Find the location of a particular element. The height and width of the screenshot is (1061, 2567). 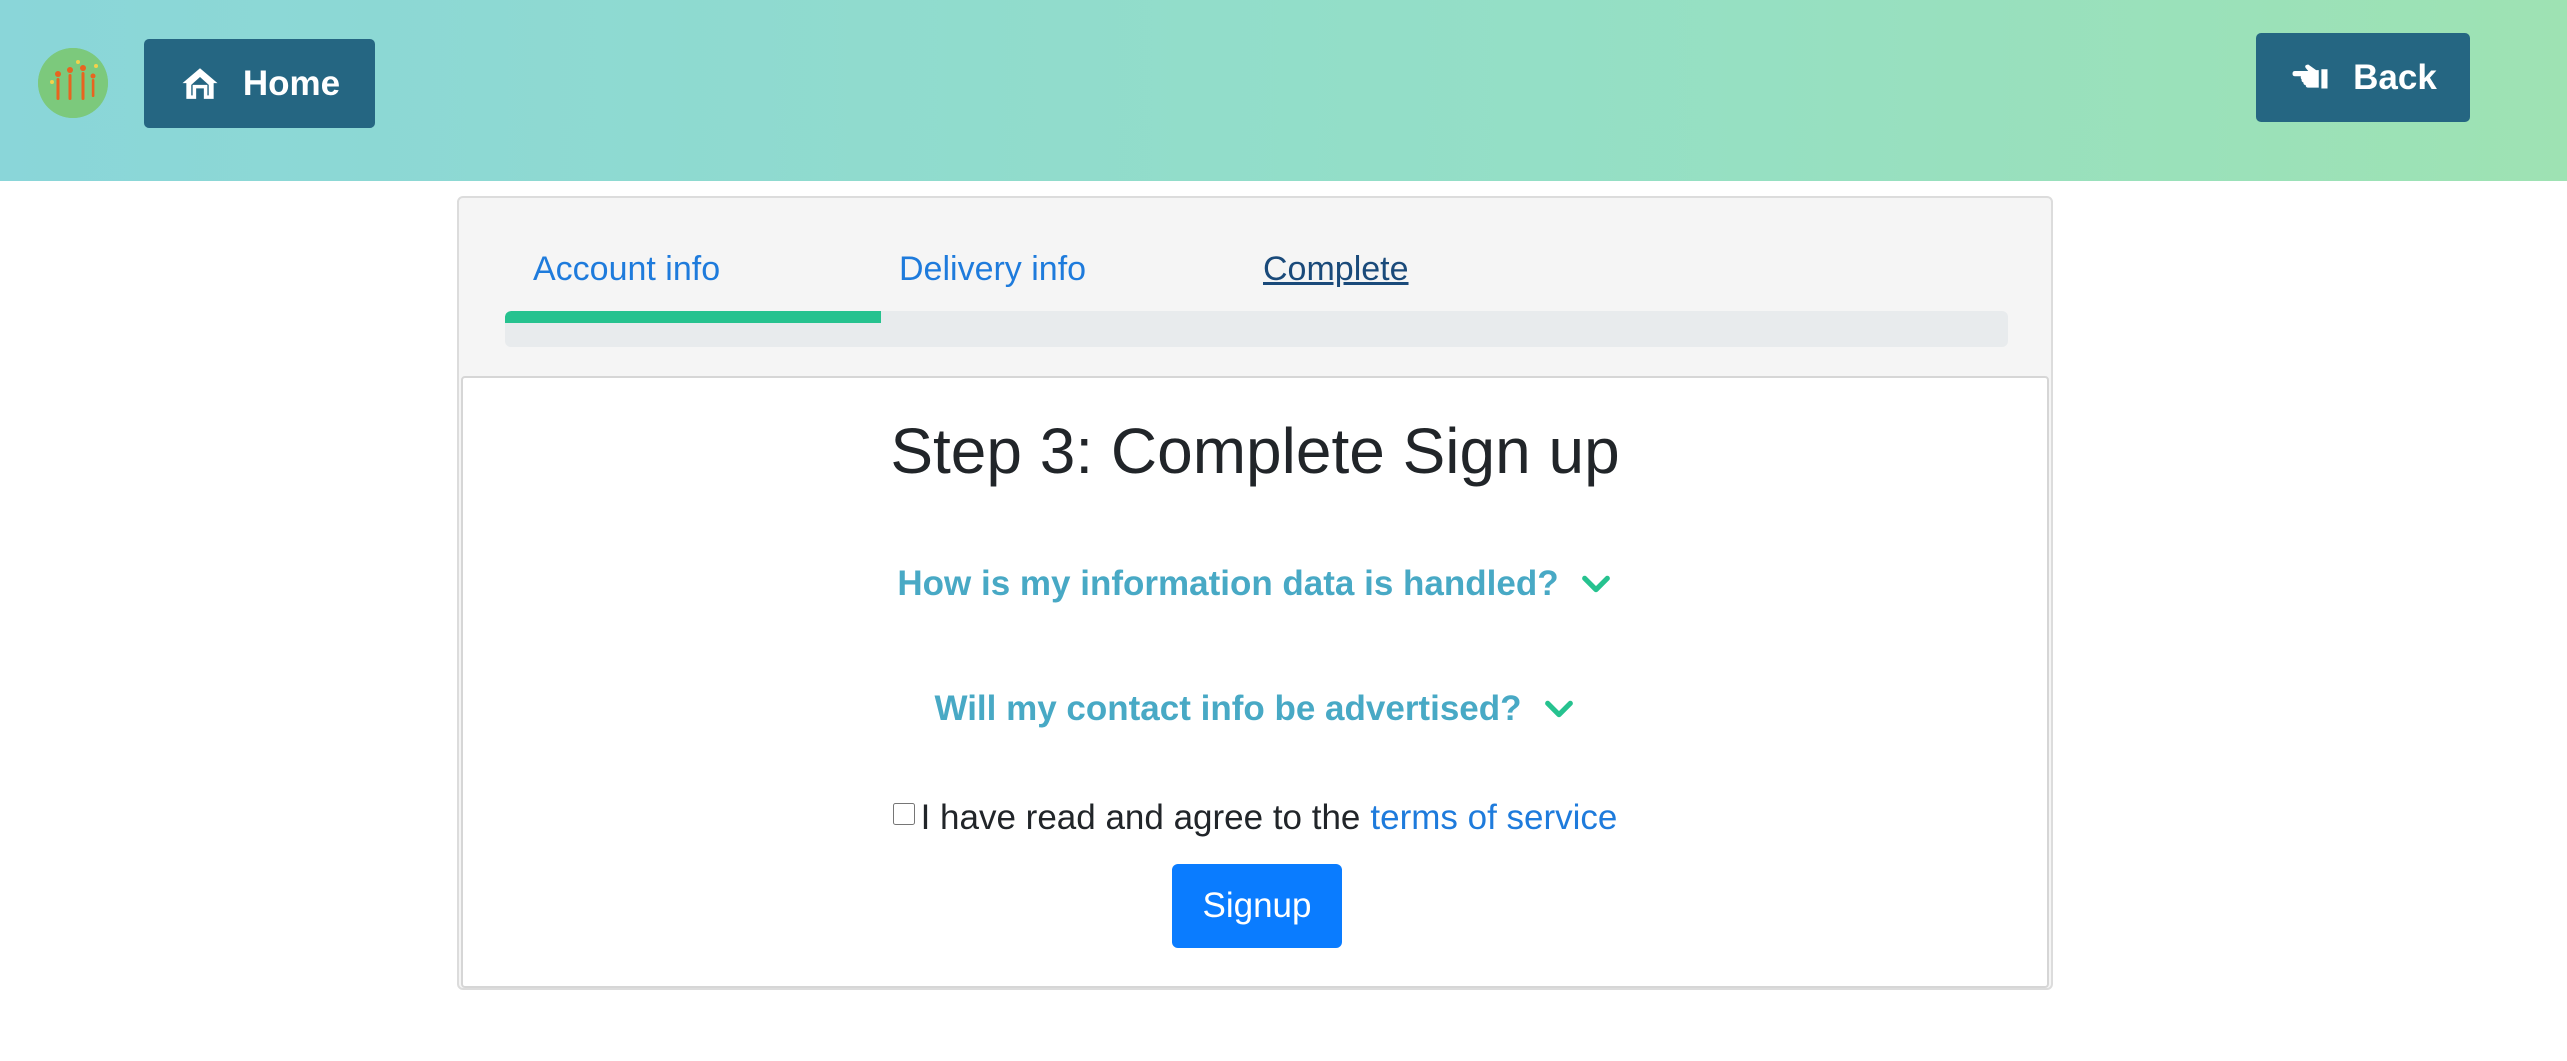

faq-data-handling-toggle: How is my information data is handled? is located at coordinates (1255, 584).